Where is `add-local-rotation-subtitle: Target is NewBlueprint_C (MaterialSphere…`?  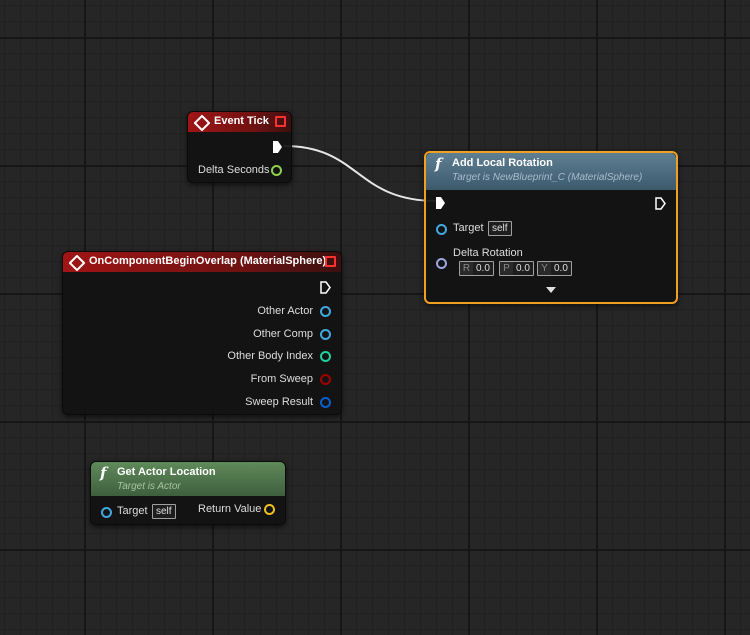 add-local-rotation-subtitle: Target is NewBlueprint_C (MaterialSphere… is located at coordinates (547, 177).